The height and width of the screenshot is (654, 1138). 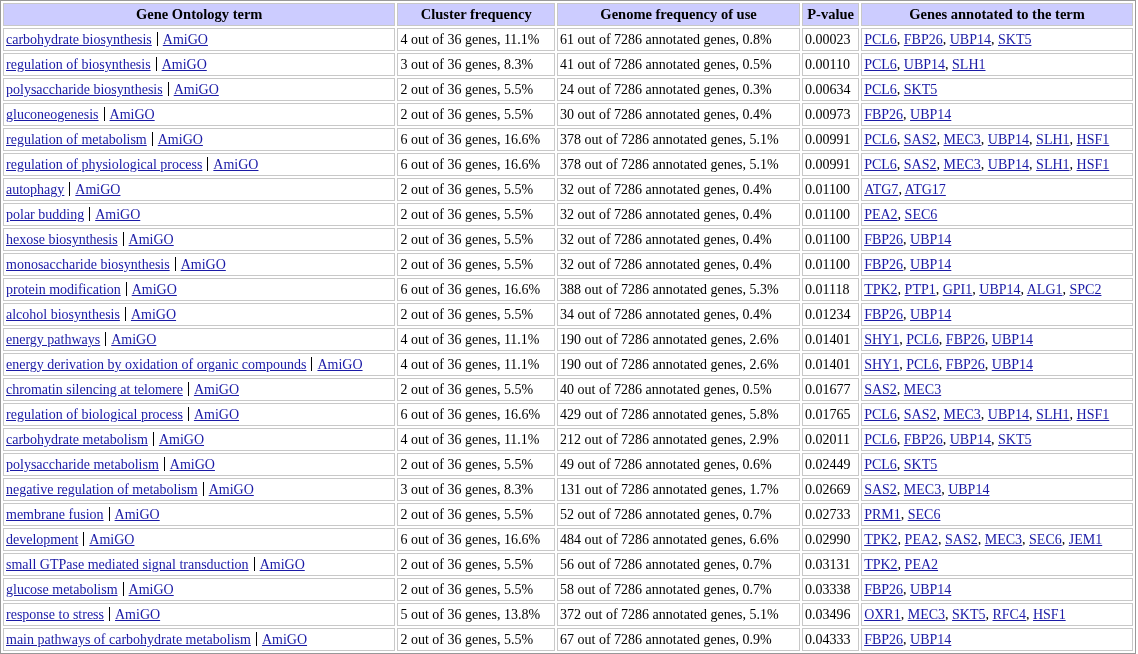 What do you see at coordinates (62, 589) in the screenshot?
I see `term-link: glucose metabolism` at bounding box center [62, 589].